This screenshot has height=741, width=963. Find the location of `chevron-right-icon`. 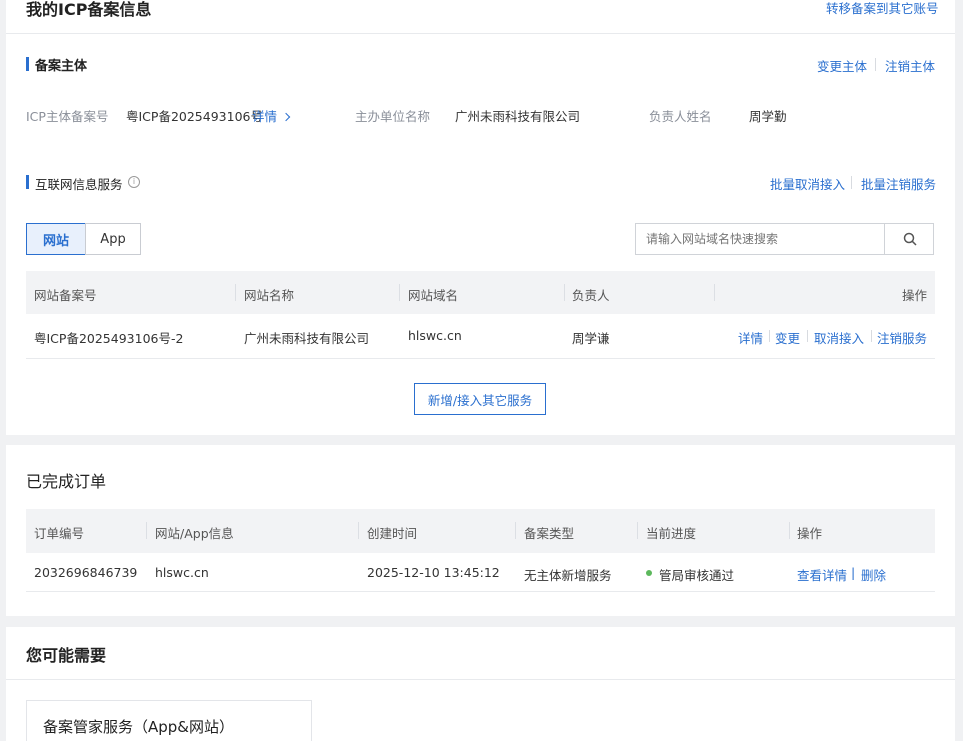

chevron-right-icon is located at coordinates (286, 117).